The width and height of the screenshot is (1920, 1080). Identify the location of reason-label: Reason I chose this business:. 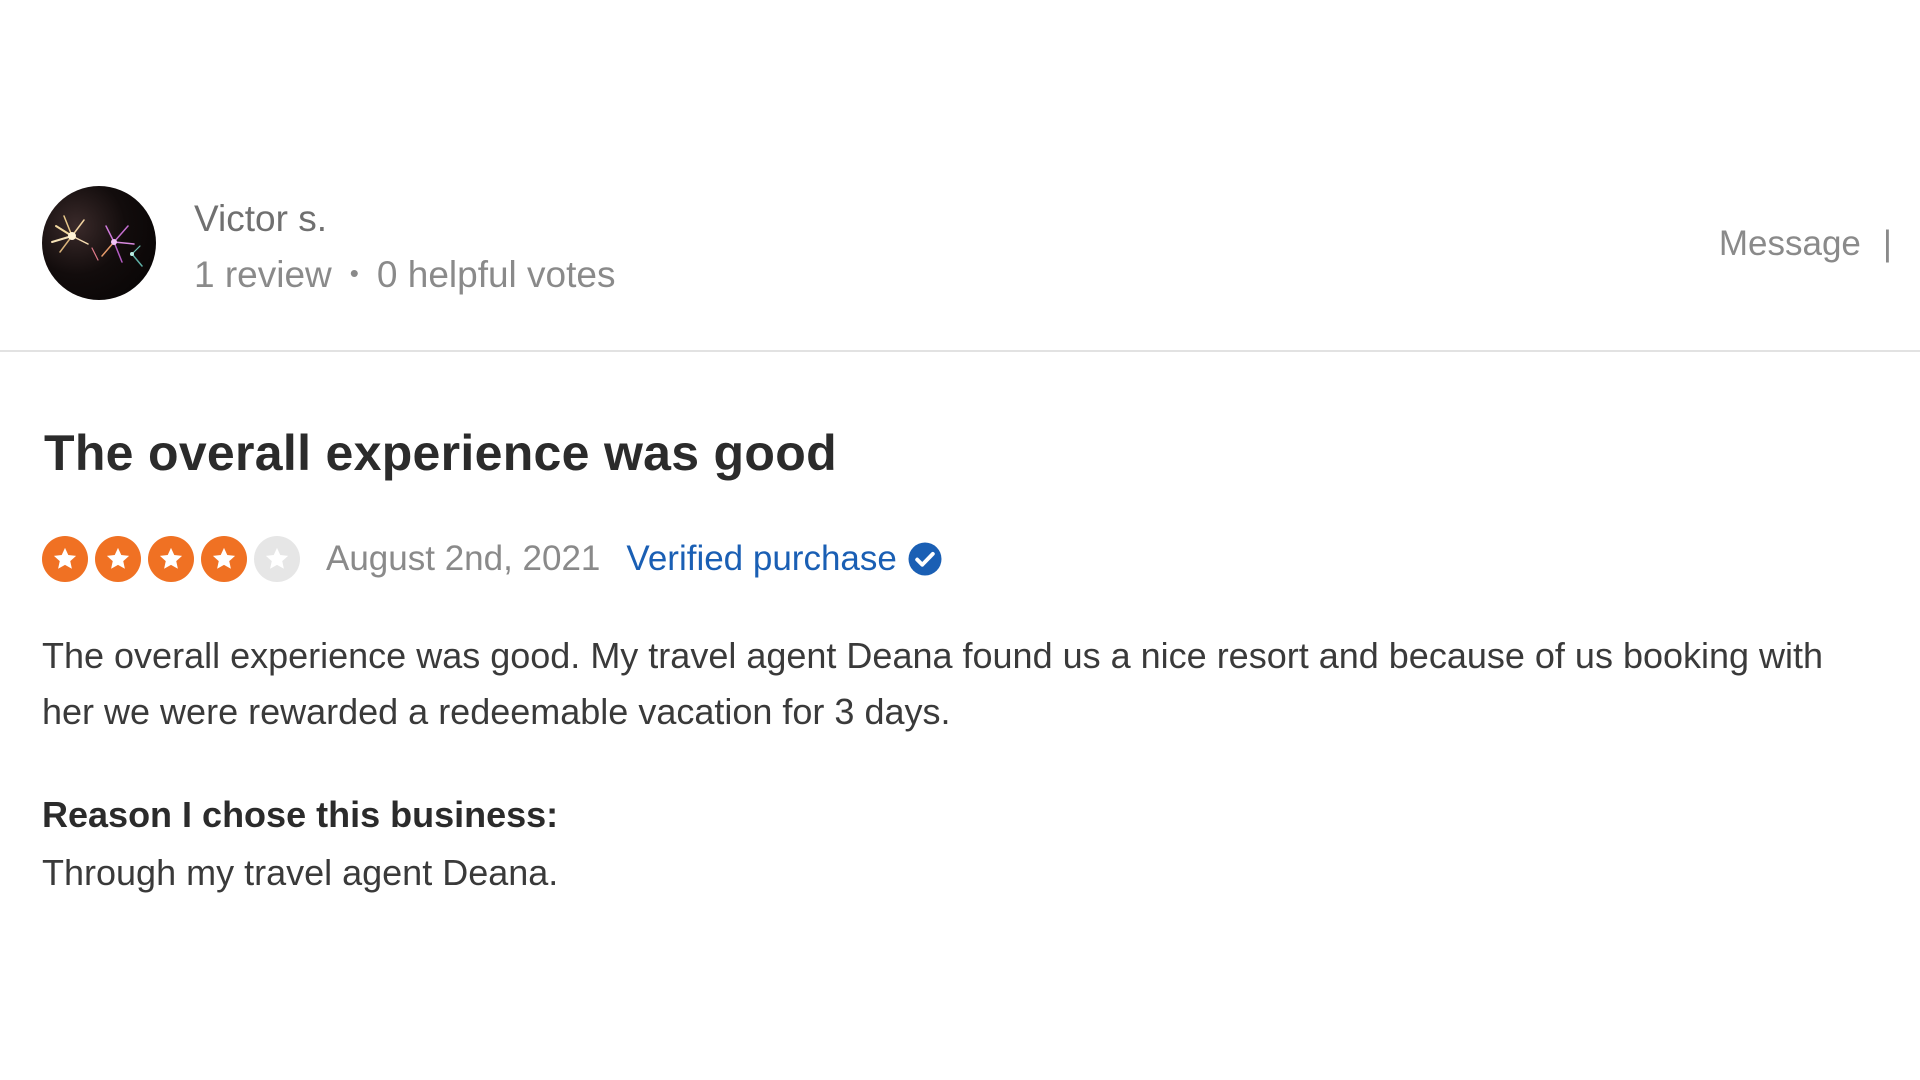
(300, 814).